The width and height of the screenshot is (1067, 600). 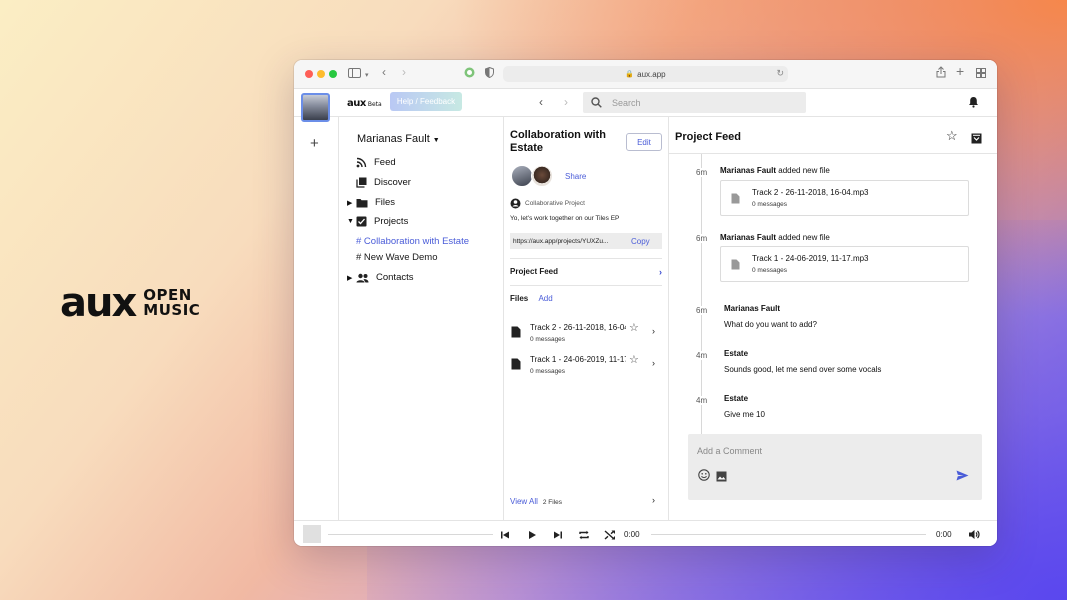 What do you see at coordinates (333, 74) in the screenshot?
I see `zoom-window-button` at bounding box center [333, 74].